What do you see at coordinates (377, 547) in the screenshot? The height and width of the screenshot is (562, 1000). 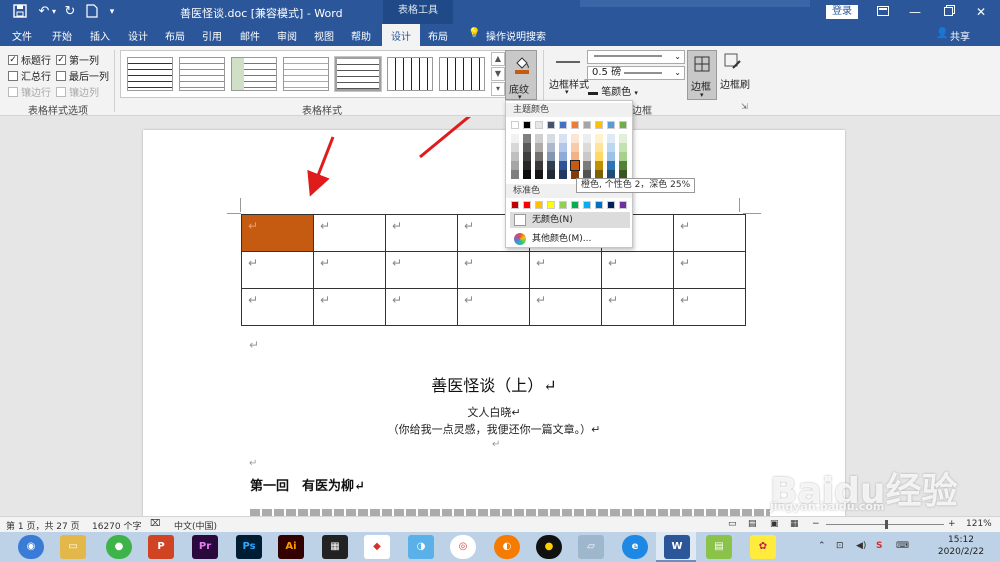 I see `app-icon-red: ◆` at bounding box center [377, 547].